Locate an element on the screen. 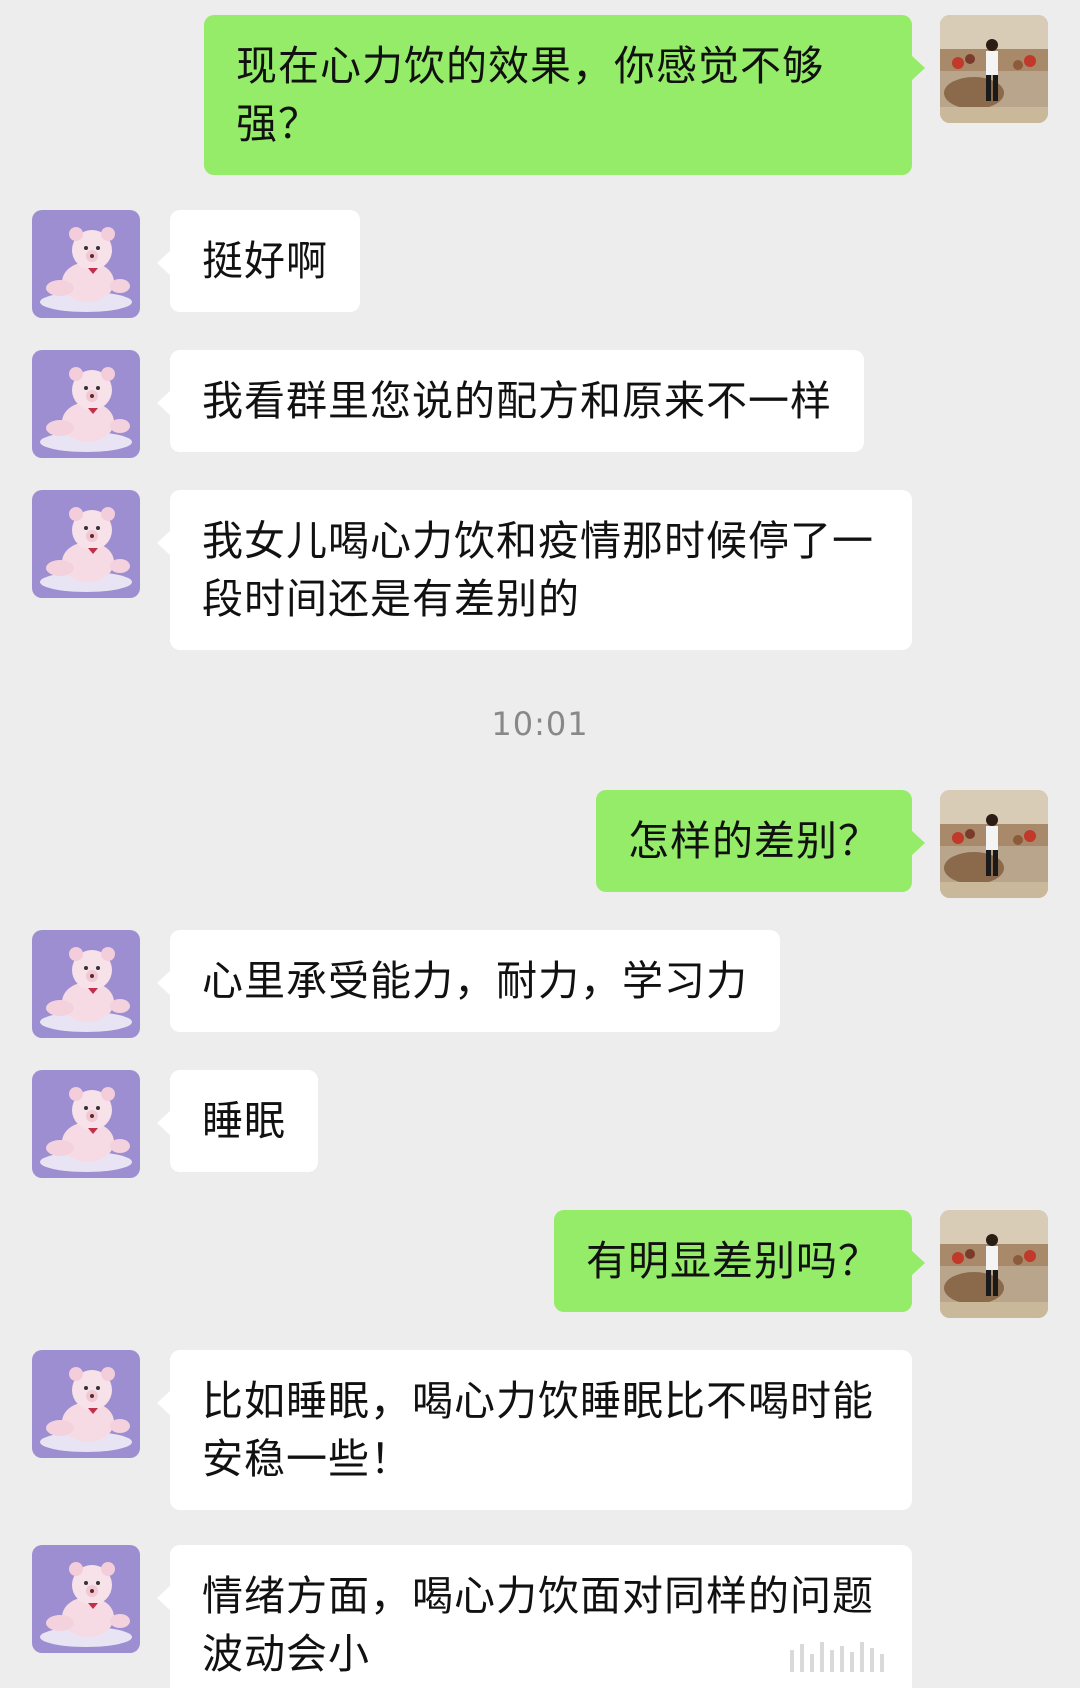 The width and height of the screenshot is (1080, 1688). incoming-message-bubble: 我女儿喝心力饮和疫情那时候停了一段时间还是有差别的 is located at coordinates (534, 570).